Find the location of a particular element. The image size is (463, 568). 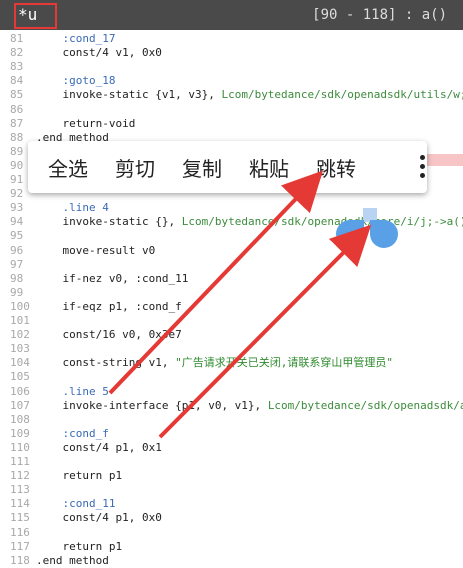

line-number: 118 is located at coordinates (20, 560).